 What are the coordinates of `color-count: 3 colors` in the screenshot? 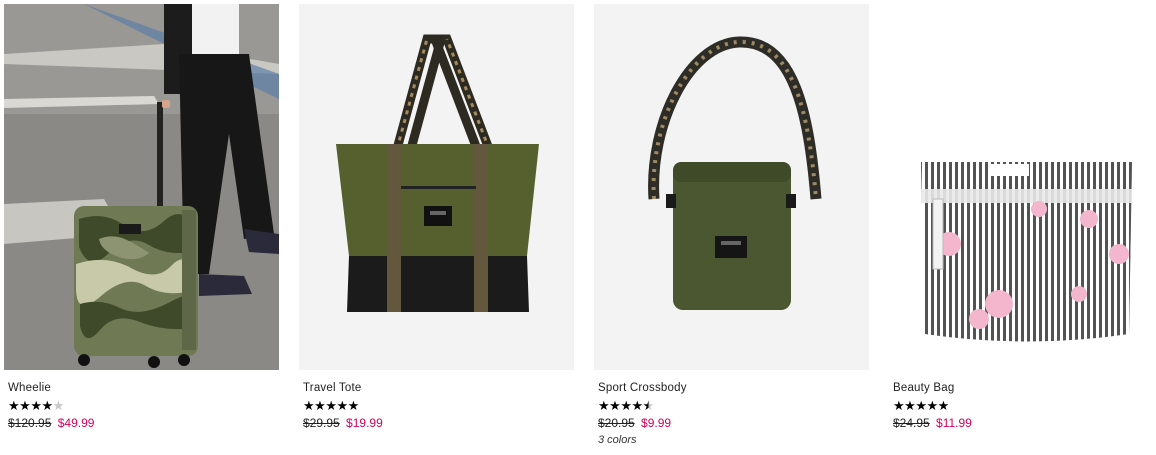 It's located at (733, 440).